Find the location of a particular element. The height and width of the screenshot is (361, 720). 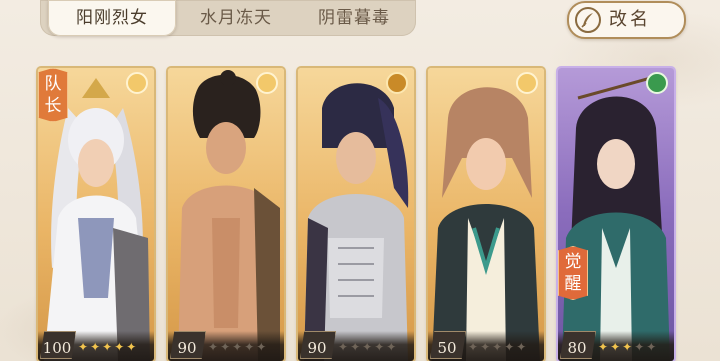

quill-icon is located at coordinates (588, 20).